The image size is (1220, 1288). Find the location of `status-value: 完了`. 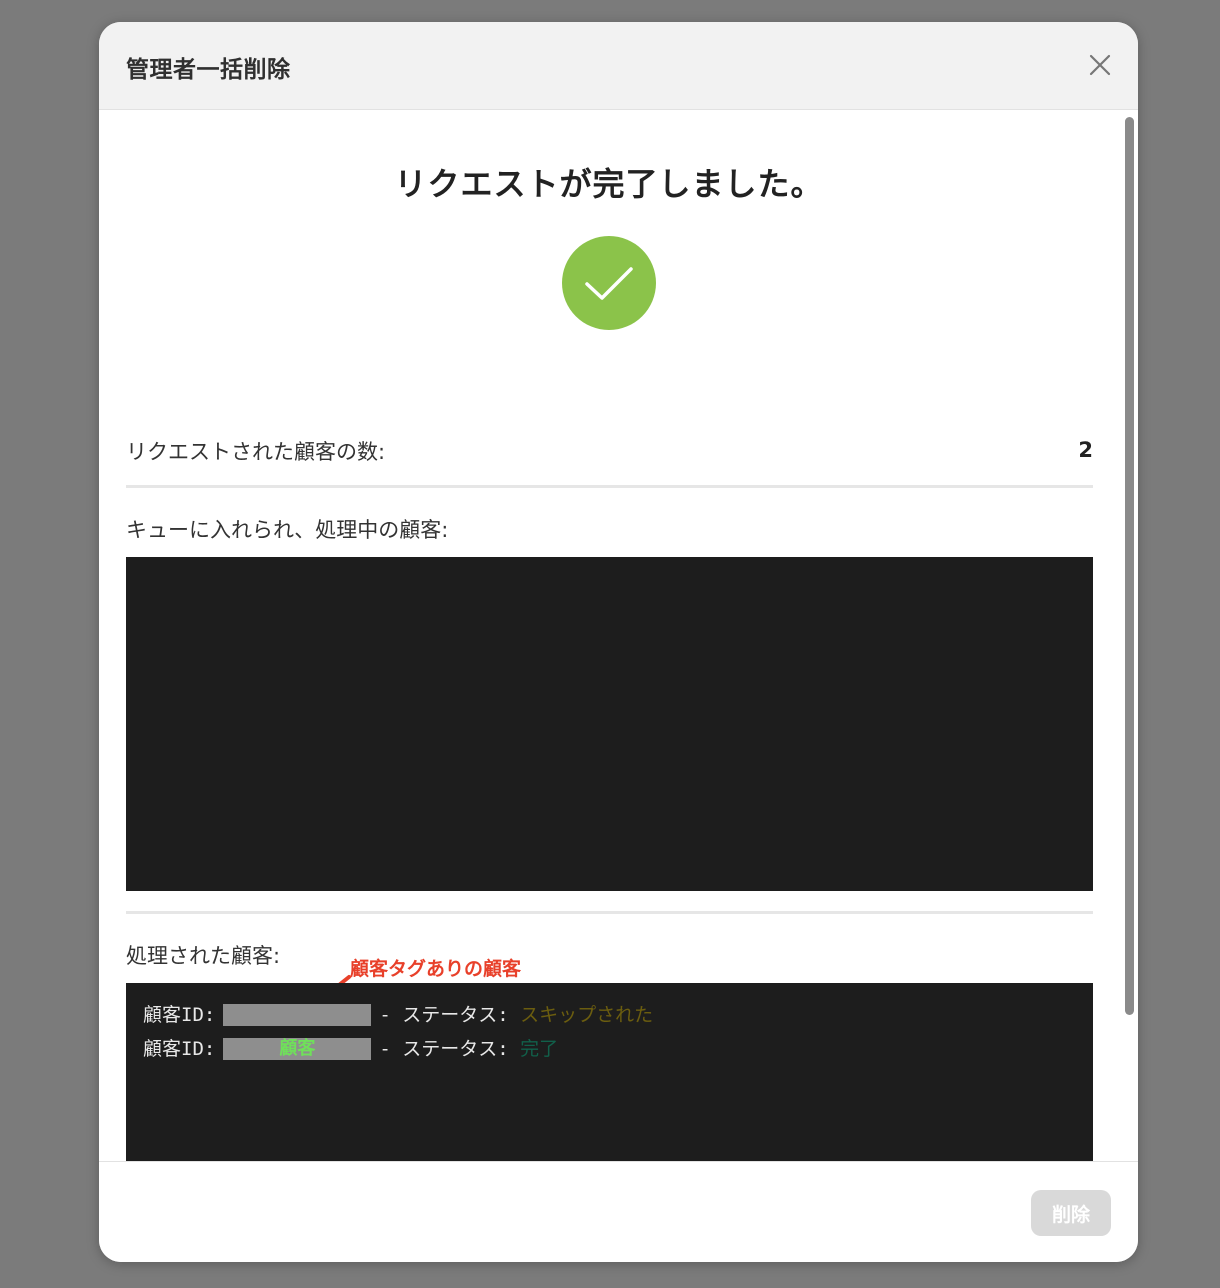

status-value: 完了 is located at coordinates (539, 1049).